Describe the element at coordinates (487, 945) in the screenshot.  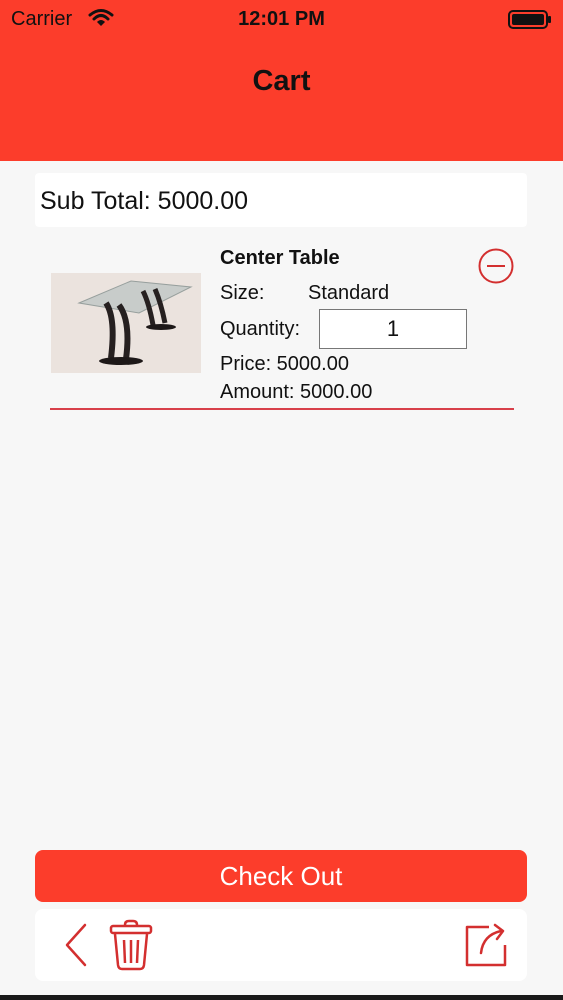
I see `share-icon` at that location.